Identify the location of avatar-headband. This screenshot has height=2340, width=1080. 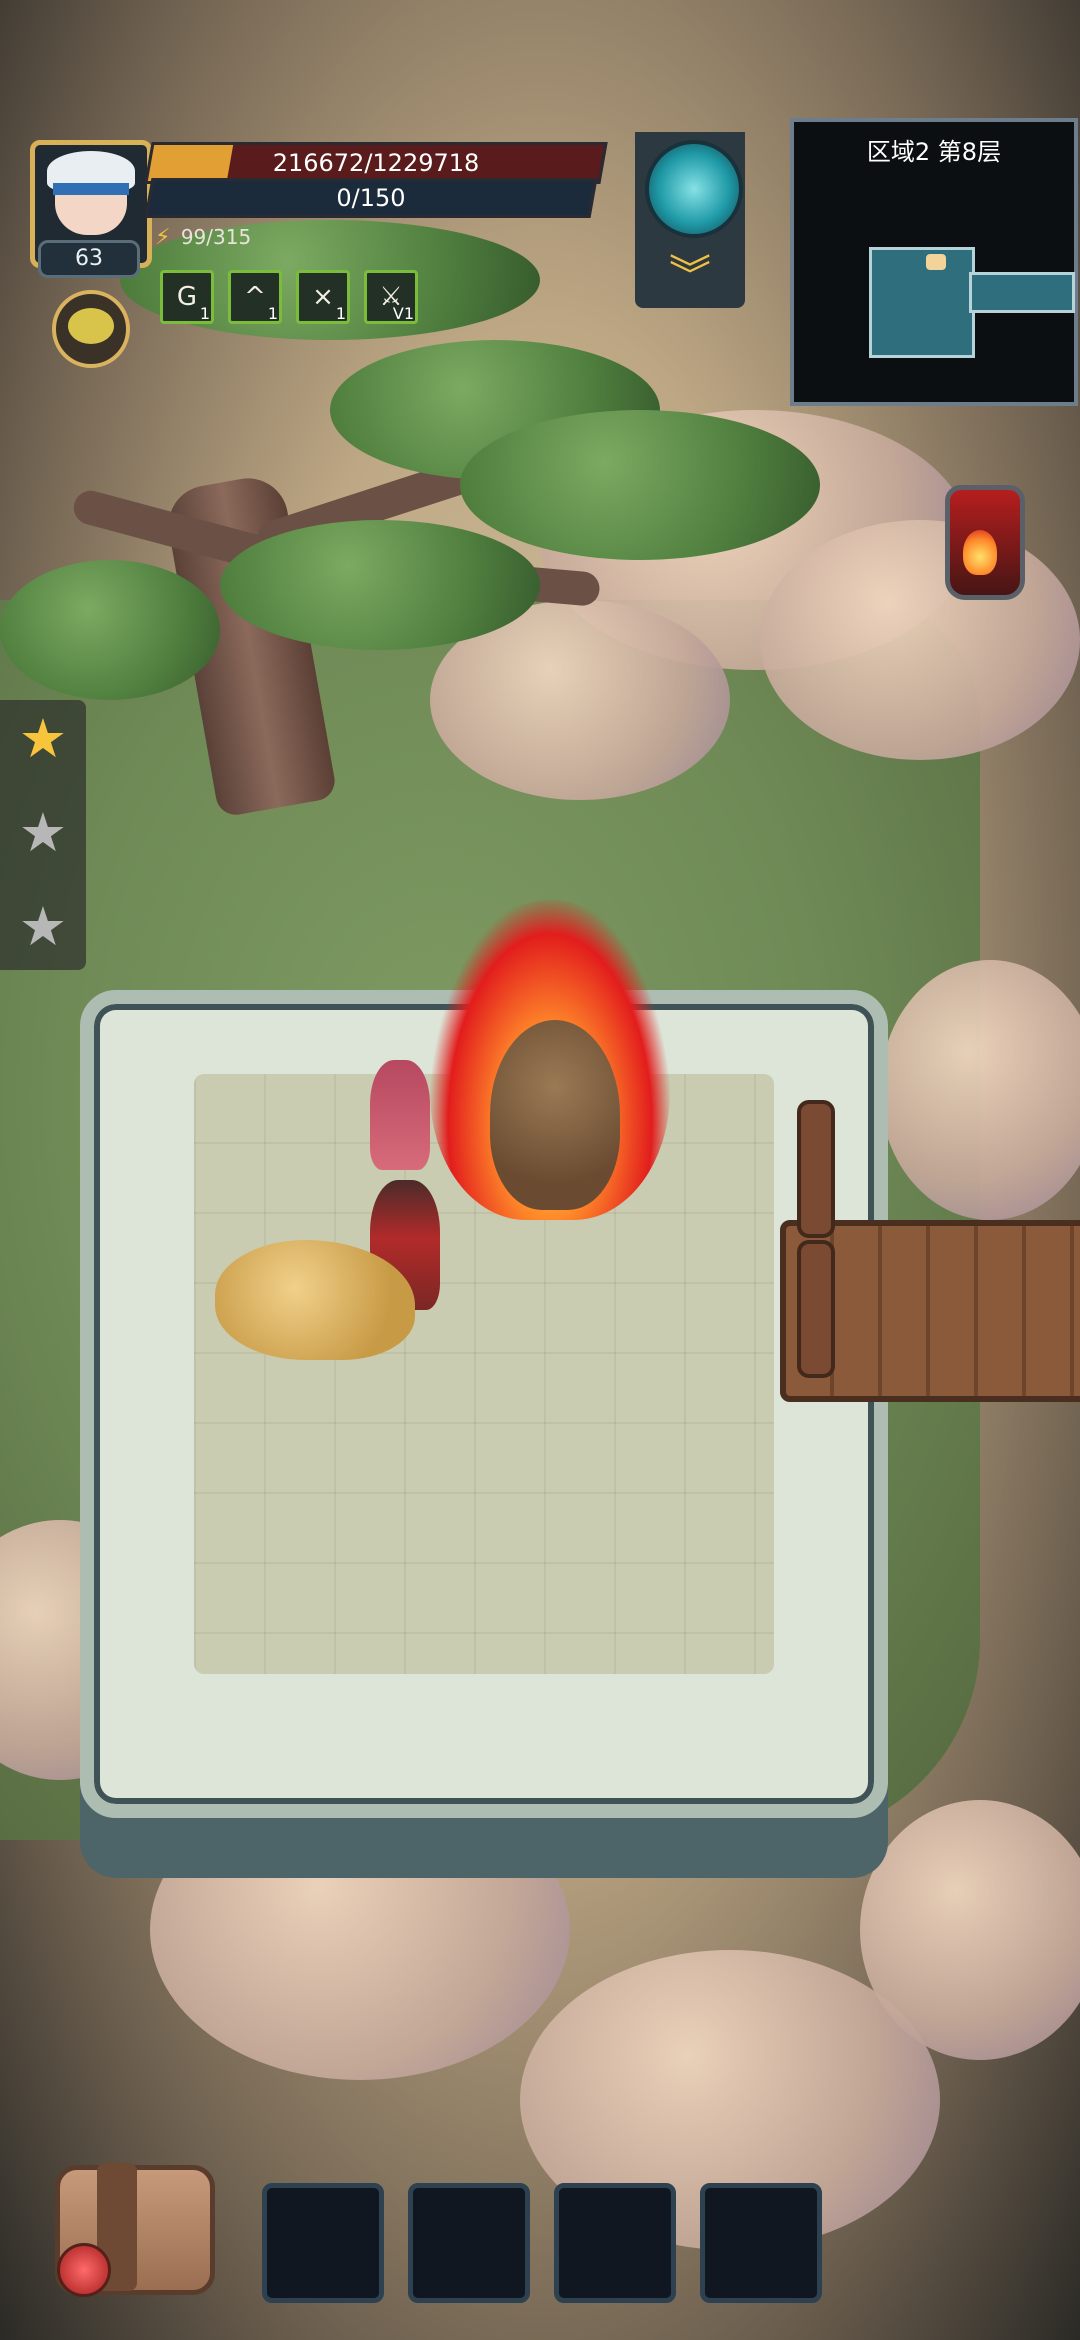
(91, 189).